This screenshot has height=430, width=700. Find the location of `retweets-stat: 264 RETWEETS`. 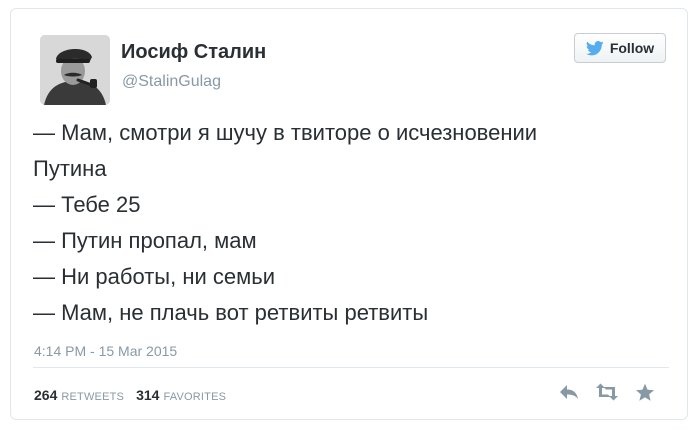

retweets-stat: 264 RETWEETS is located at coordinates (79, 395).